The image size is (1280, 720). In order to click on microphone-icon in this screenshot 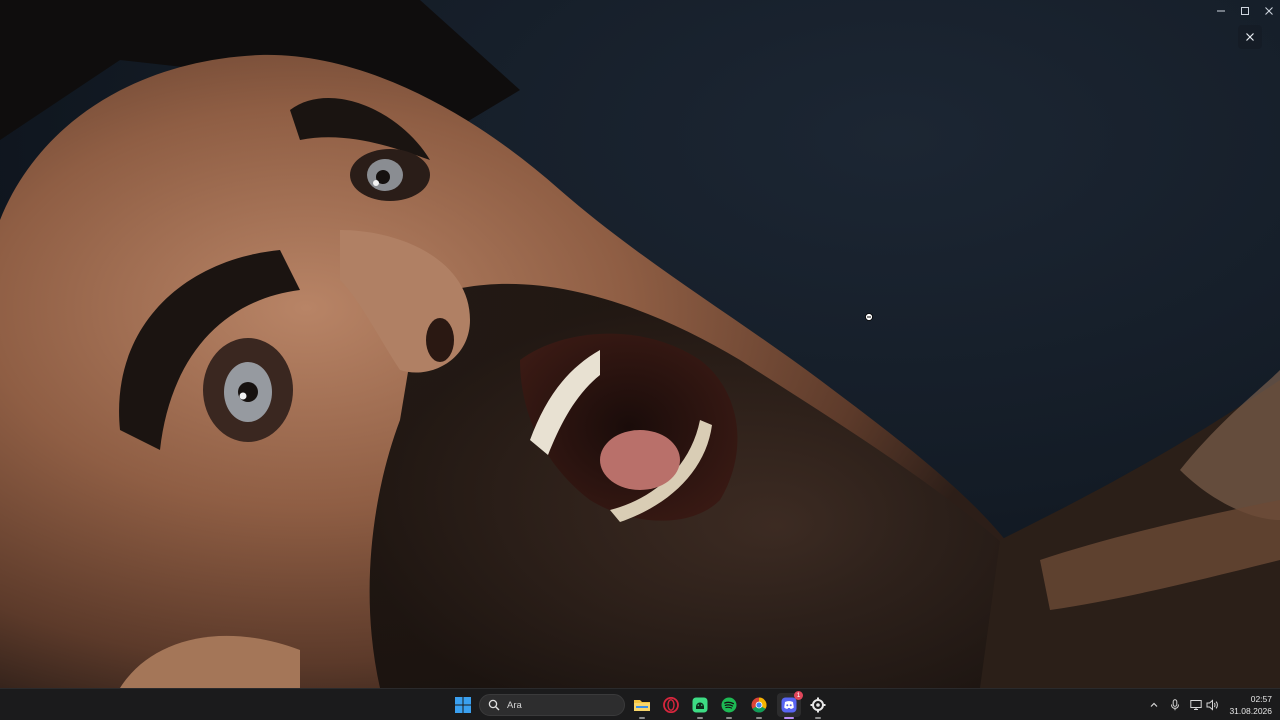, I will do `click(1175, 705)`.